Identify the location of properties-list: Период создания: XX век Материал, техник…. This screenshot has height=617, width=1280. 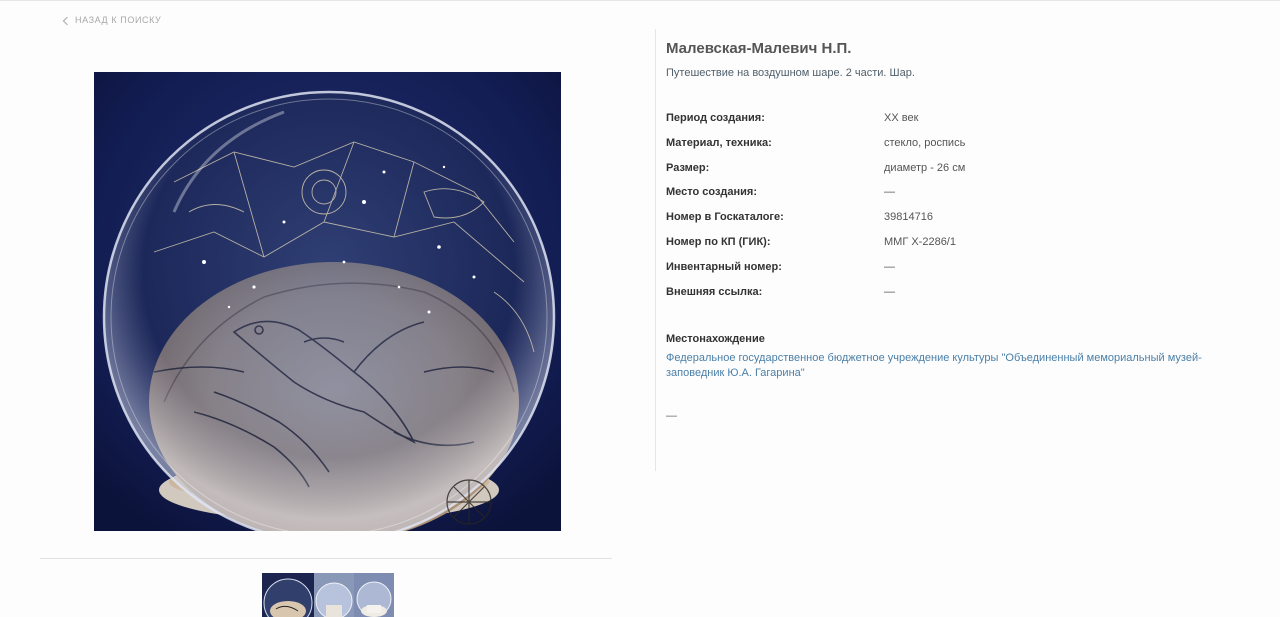
(961, 210).